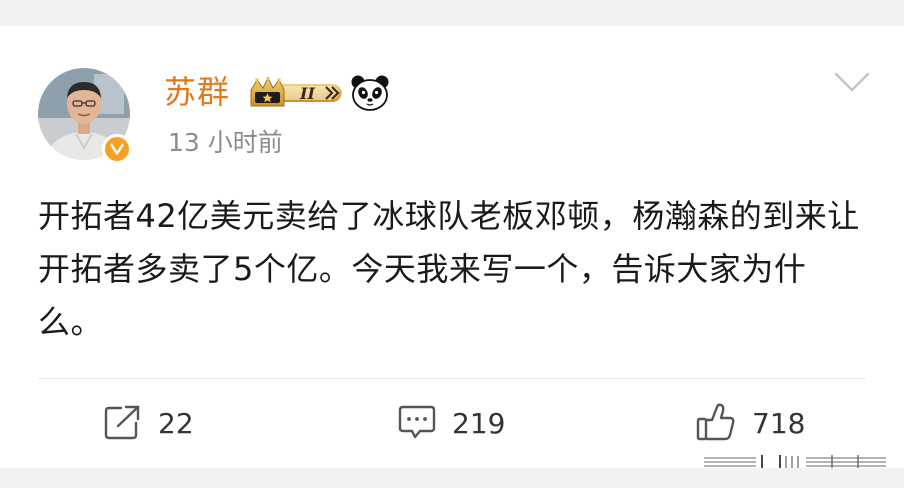 Image resolution: width=904 pixels, height=488 pixels. I want to click on feed-gap-top, so click(452, 13).